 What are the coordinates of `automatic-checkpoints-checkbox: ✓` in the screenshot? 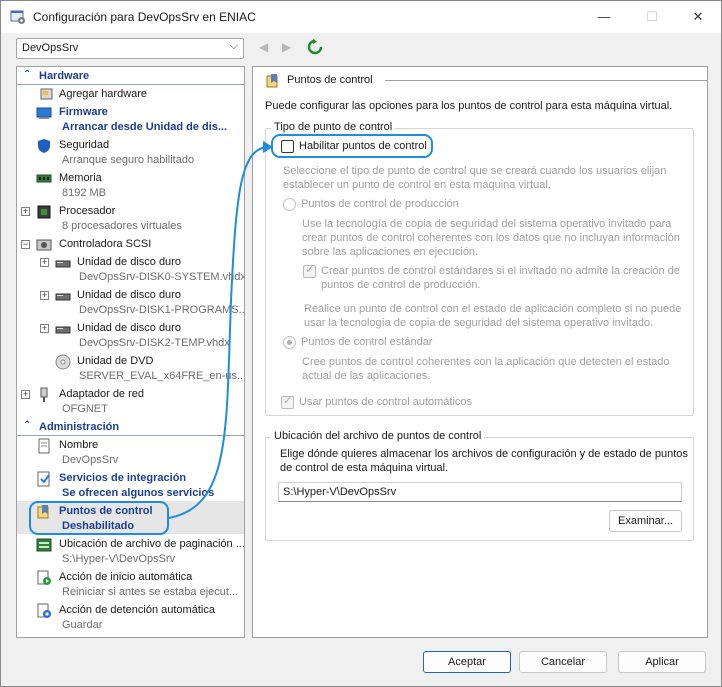 It's located at (287, 402).